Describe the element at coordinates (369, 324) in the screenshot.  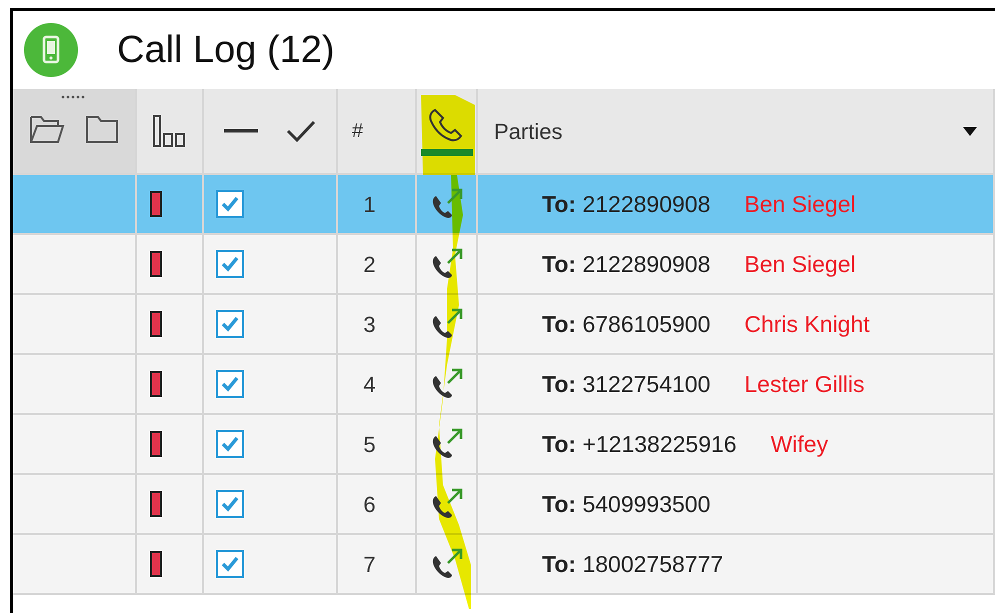
I see `row-number: 3` at that location.